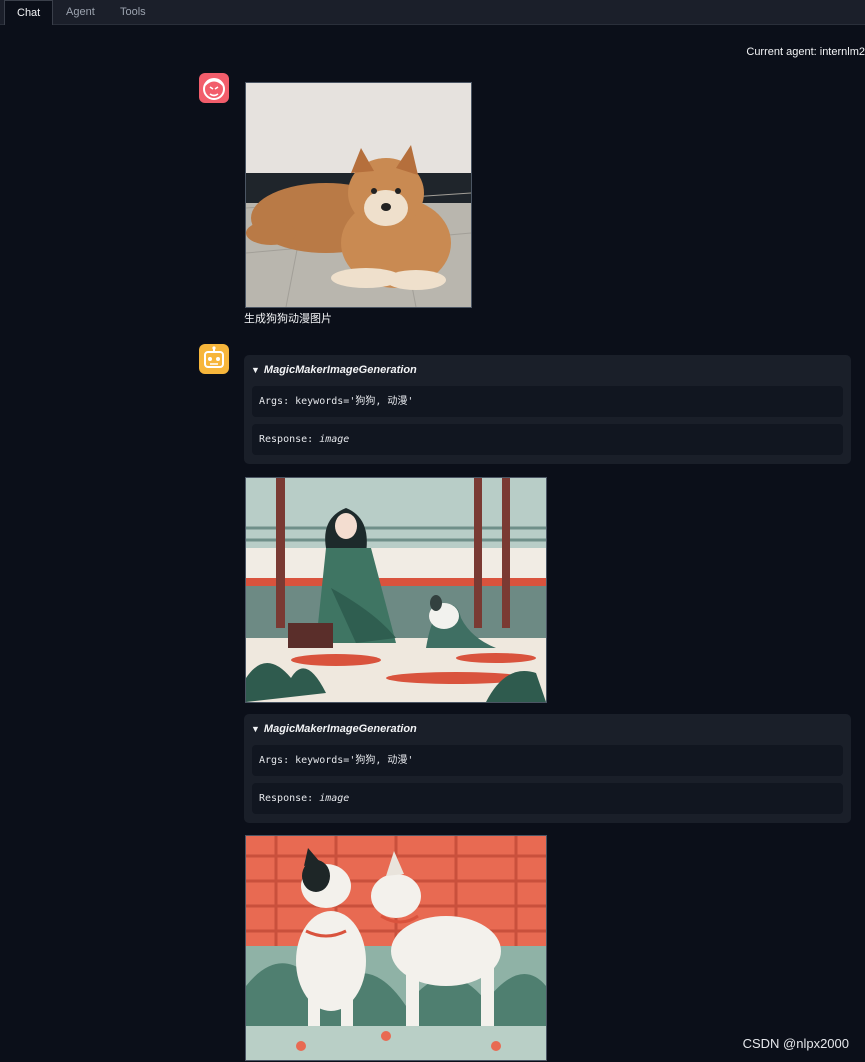 The height and width of the screenshot is (1062, 865). Describe the element at coordinates (358, 195) in the screenshot. I see `user-uploaded-photo` at that location.